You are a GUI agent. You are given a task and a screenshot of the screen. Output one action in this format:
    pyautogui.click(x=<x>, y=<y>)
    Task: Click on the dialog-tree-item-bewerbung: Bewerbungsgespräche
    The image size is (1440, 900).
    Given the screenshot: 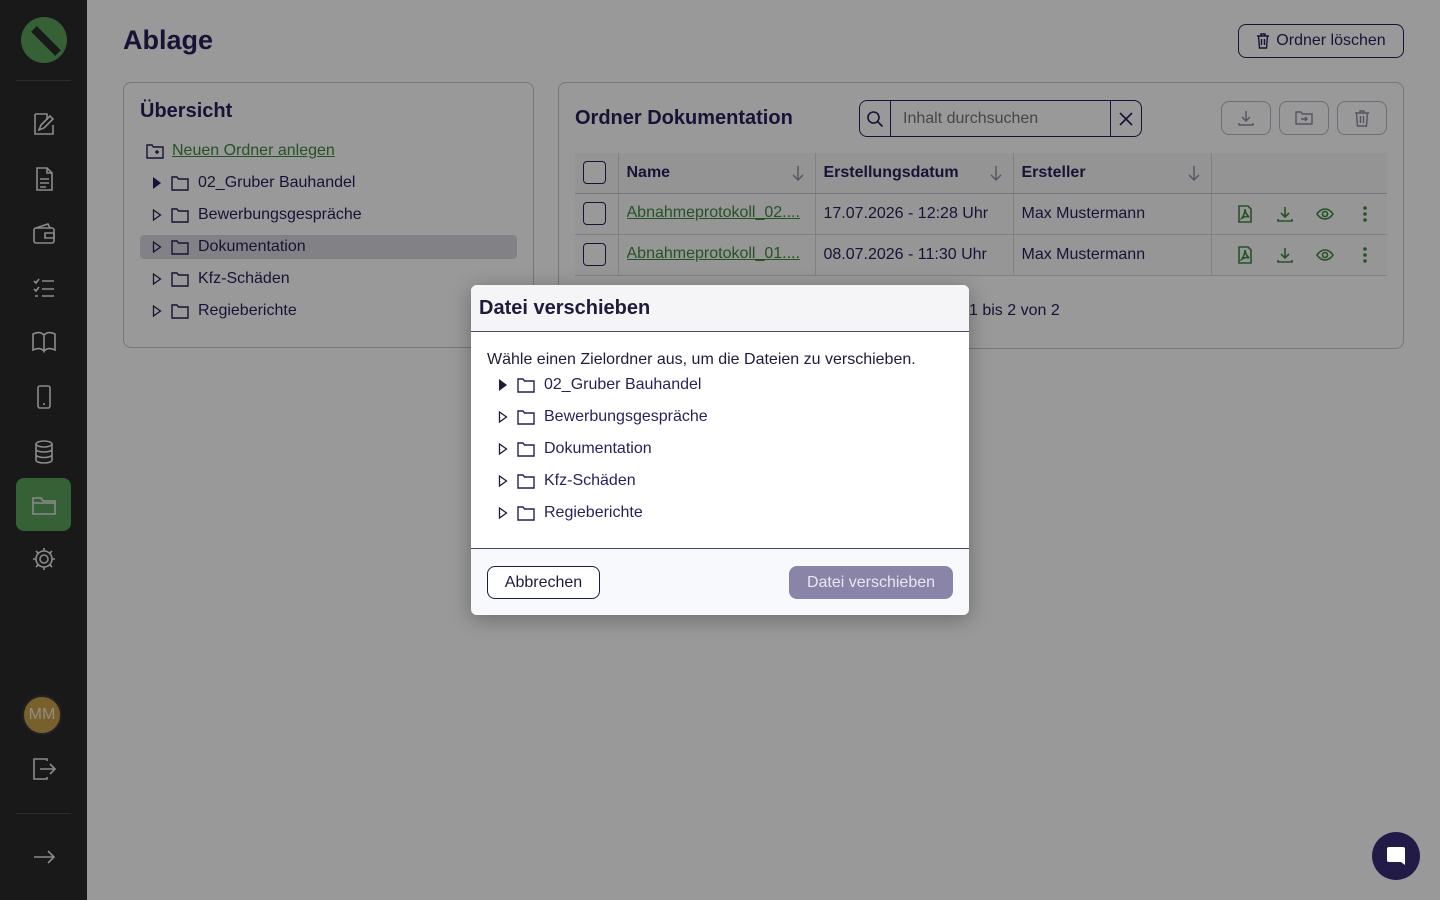 What is the action you would take?
    pyautogui.click(x=600, y=417)
    